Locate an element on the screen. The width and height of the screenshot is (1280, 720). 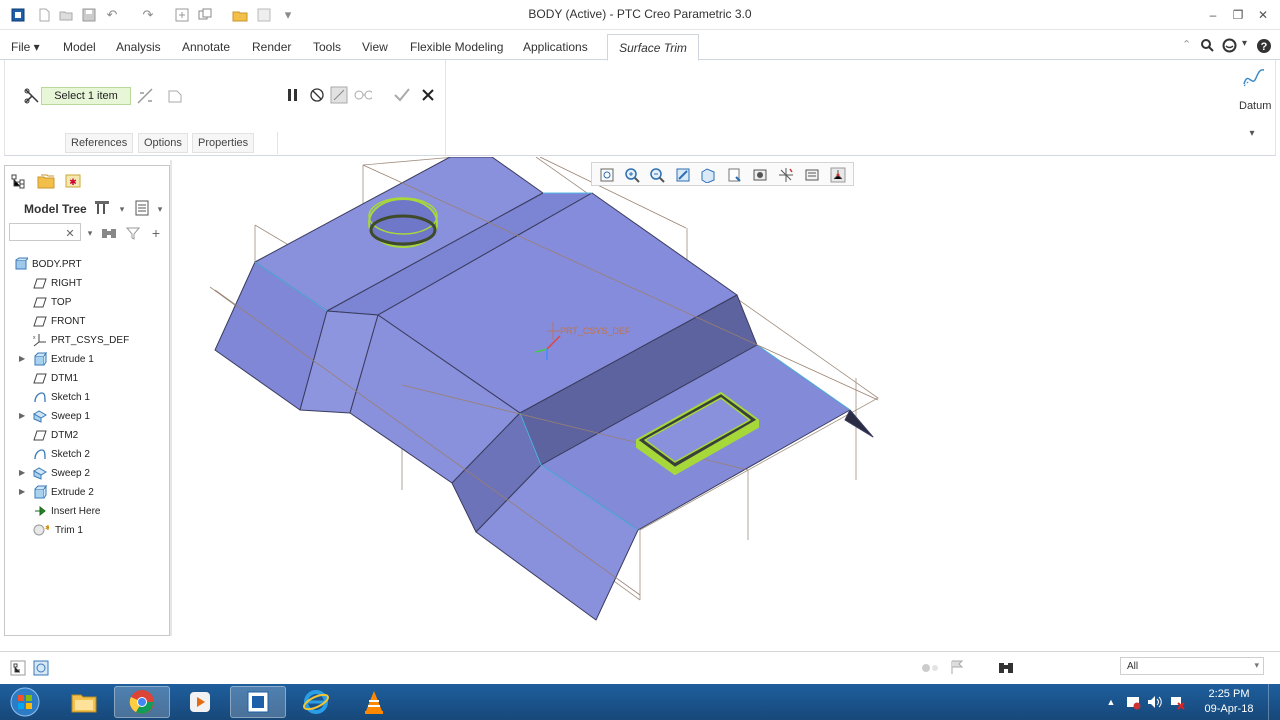
tree-item-front: FRONT is located at coordinates (87, 322).